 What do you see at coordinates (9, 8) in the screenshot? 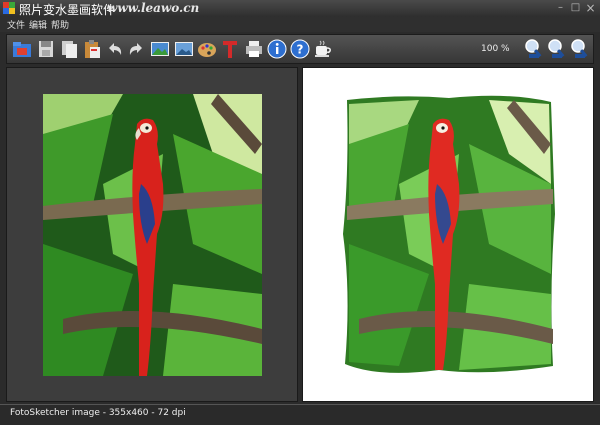
I see `app-icon` at bounding box center [9, 8].